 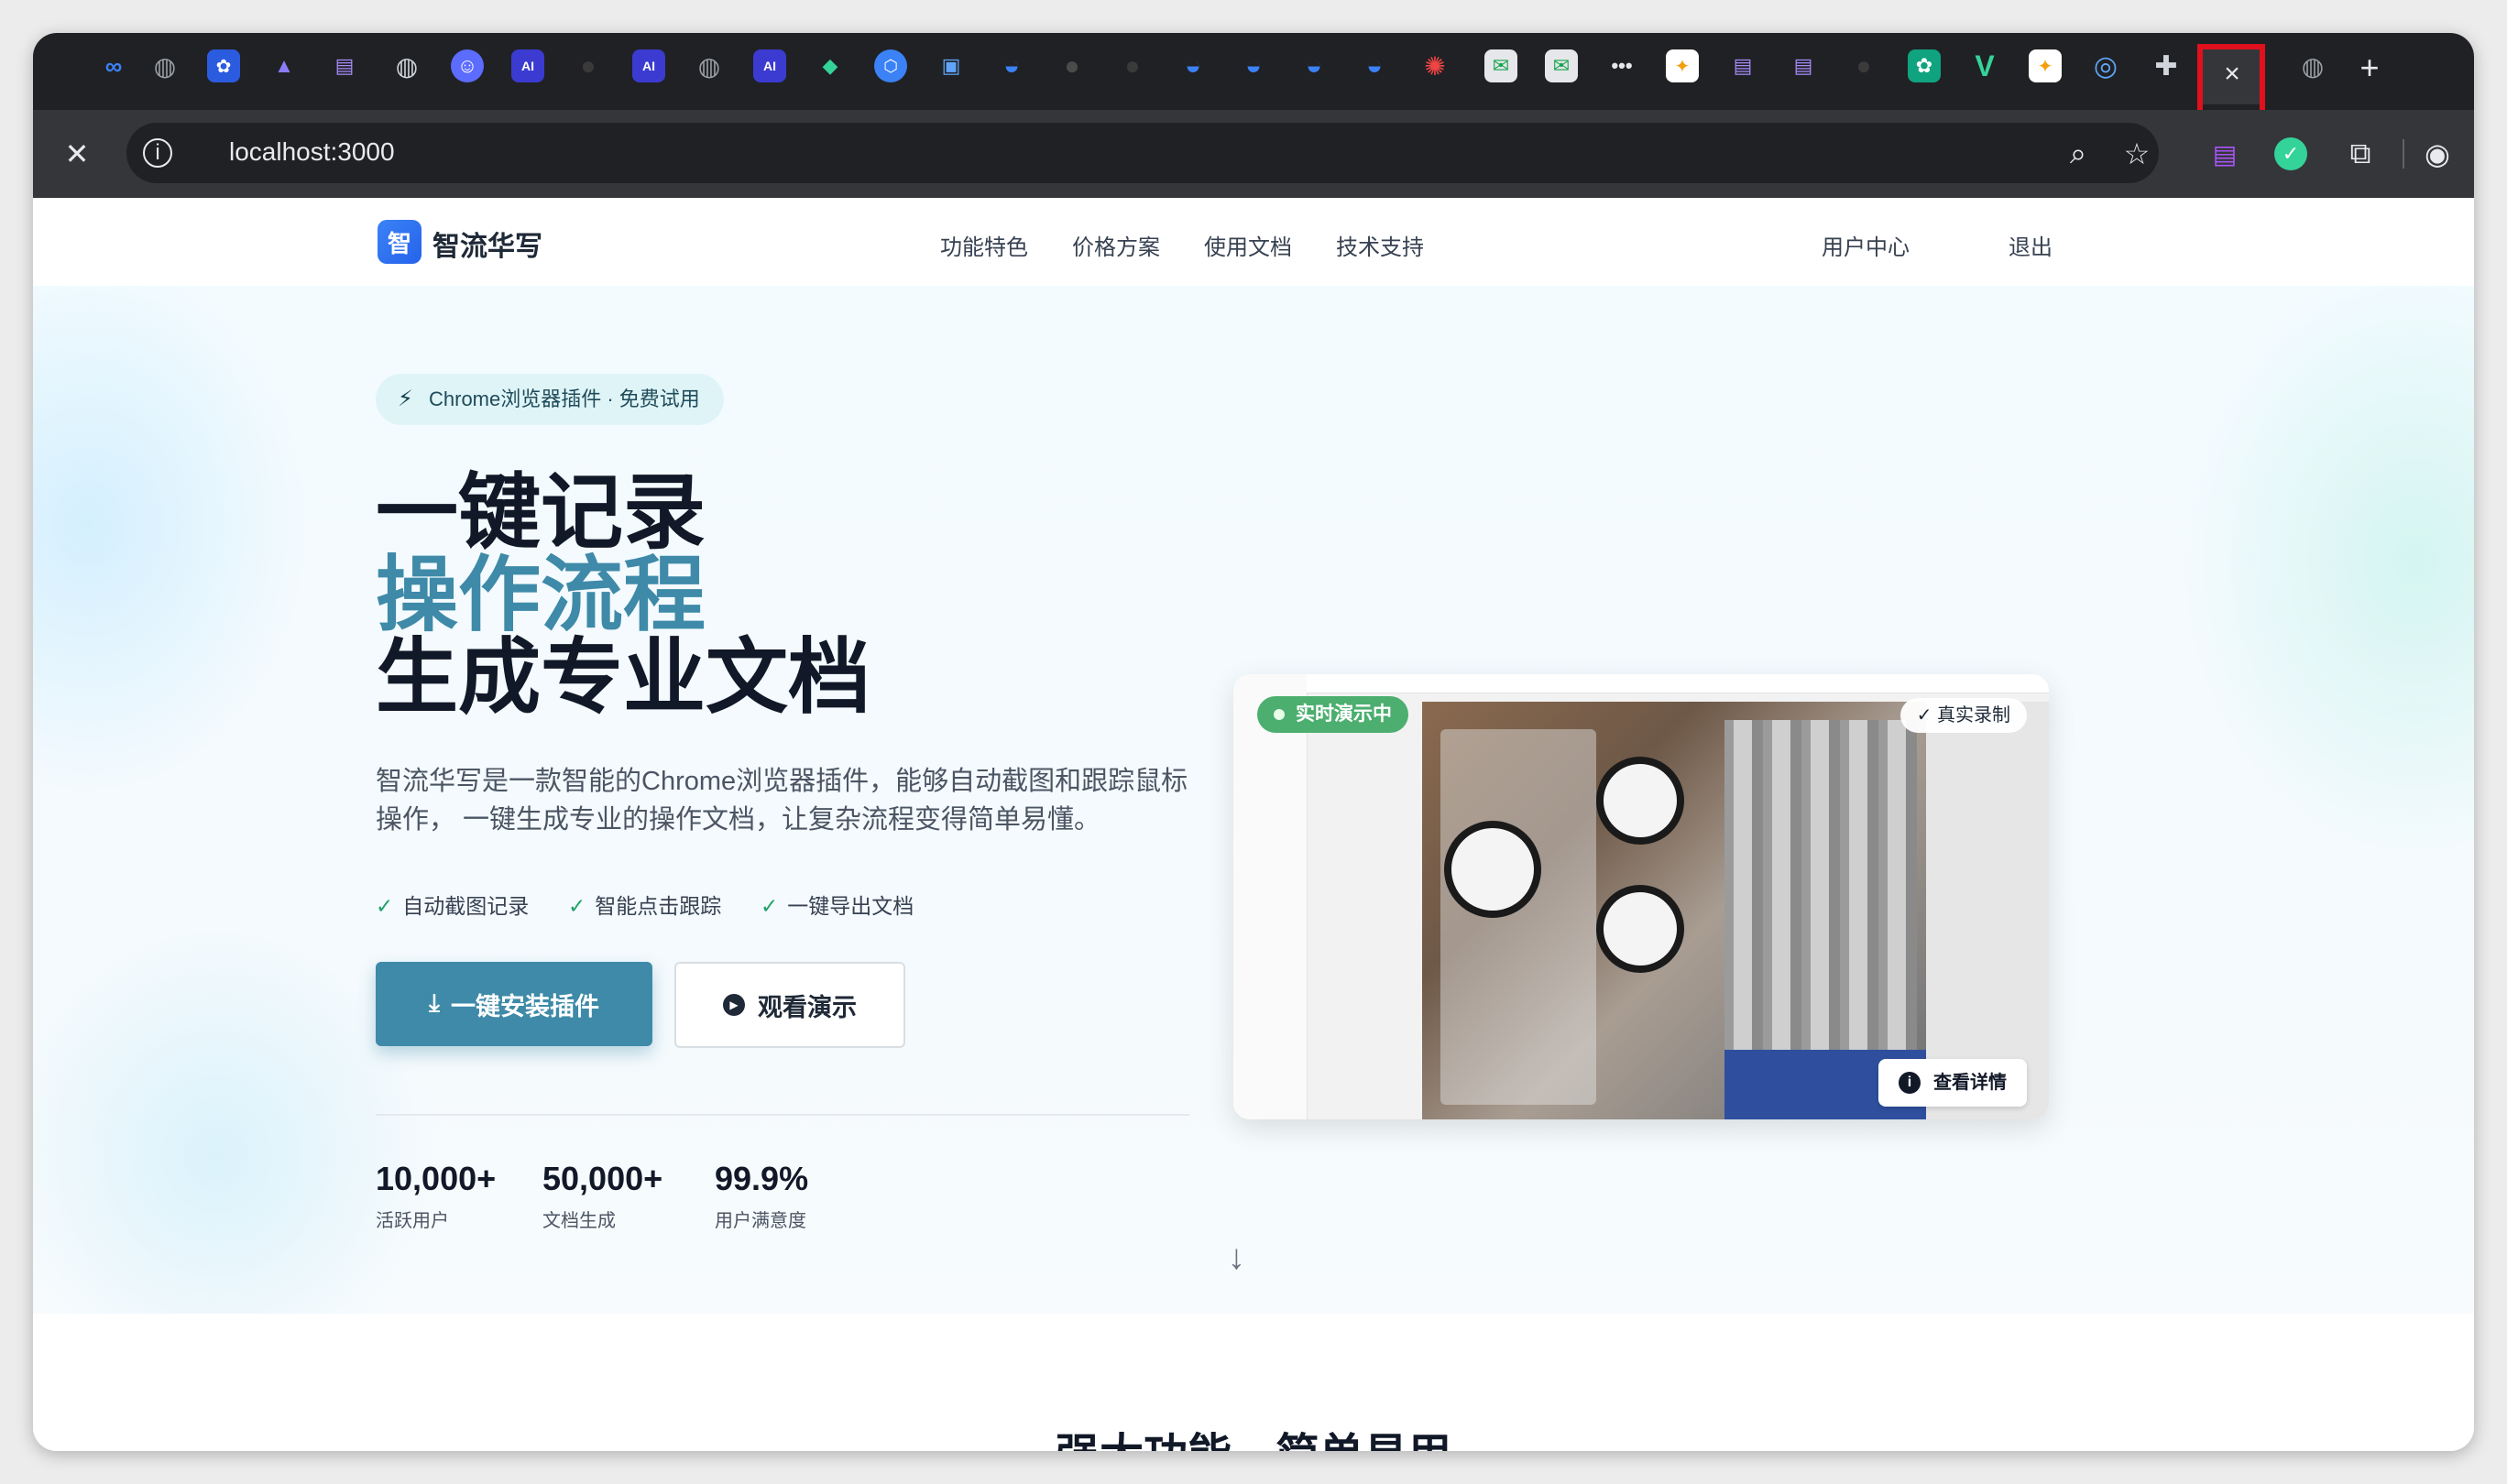 I want to click on address-bar: i localhost:3000 ⌕ ☆, so click(x=1142, y=153).